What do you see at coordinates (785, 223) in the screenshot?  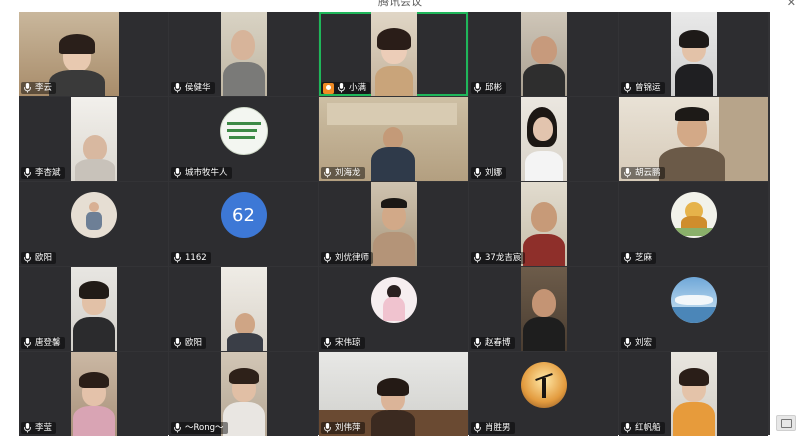 I see `right-panel` at bounding box center [785, 223].